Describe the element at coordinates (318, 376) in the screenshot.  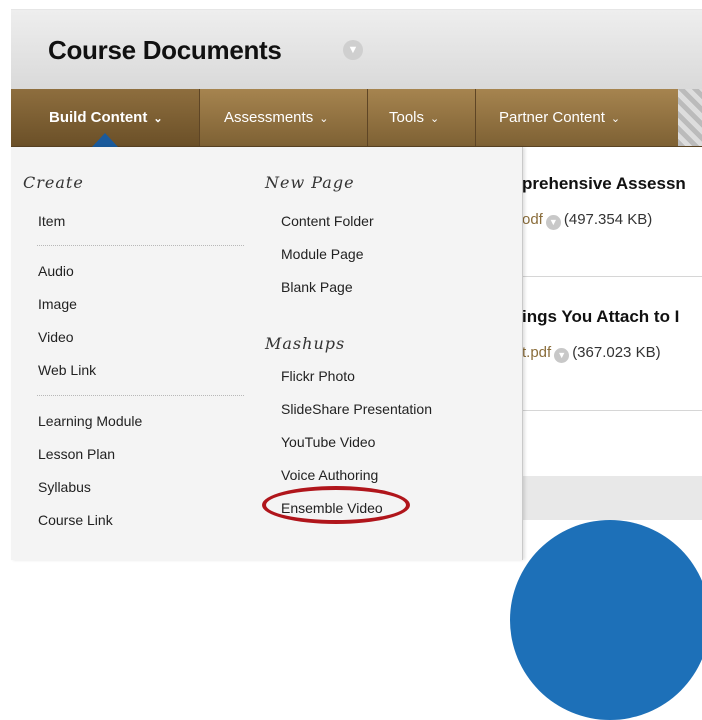
I see `menu-item-flickr-photo: Flickr Photo` at that location.